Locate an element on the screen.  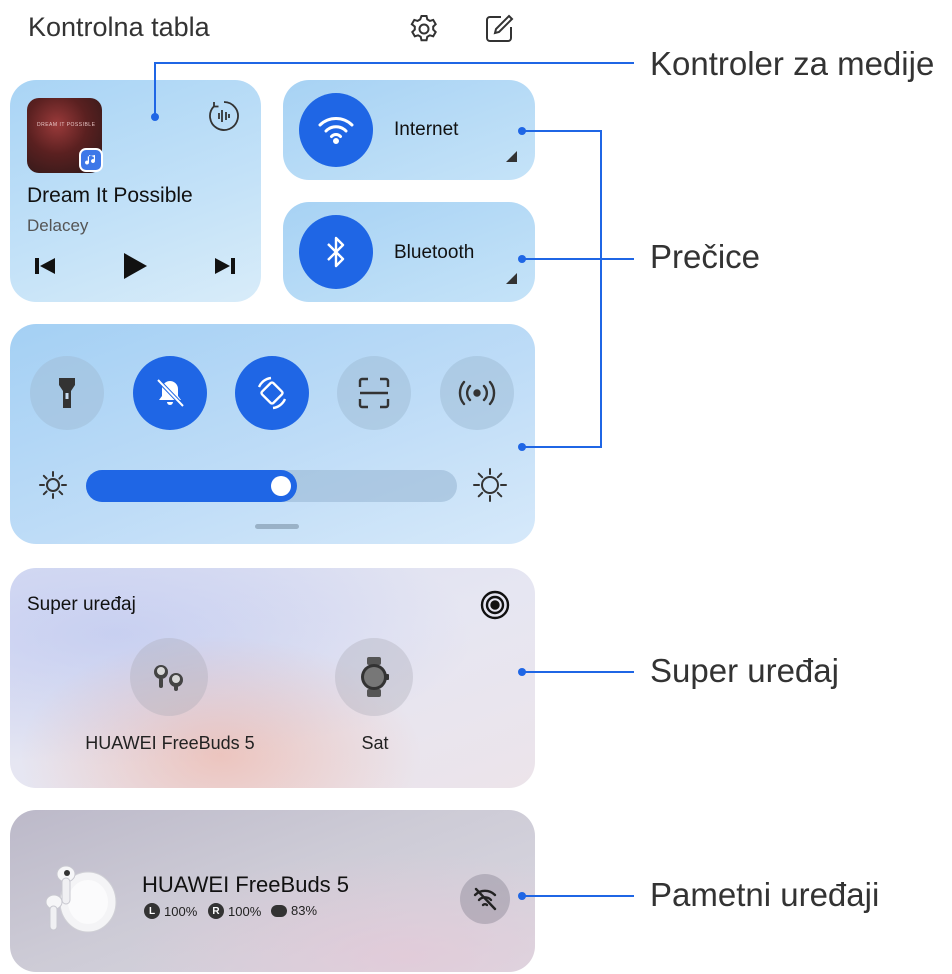
case-battery: 83% is located at coordinates (294, 910).